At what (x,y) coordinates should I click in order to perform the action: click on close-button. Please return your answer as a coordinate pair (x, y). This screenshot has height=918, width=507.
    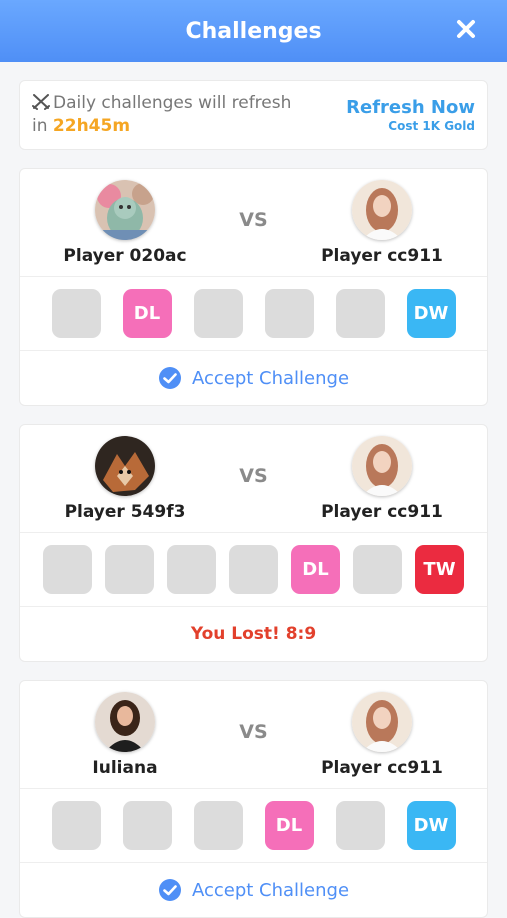
    Looking at the image, I should click on (466, 29).